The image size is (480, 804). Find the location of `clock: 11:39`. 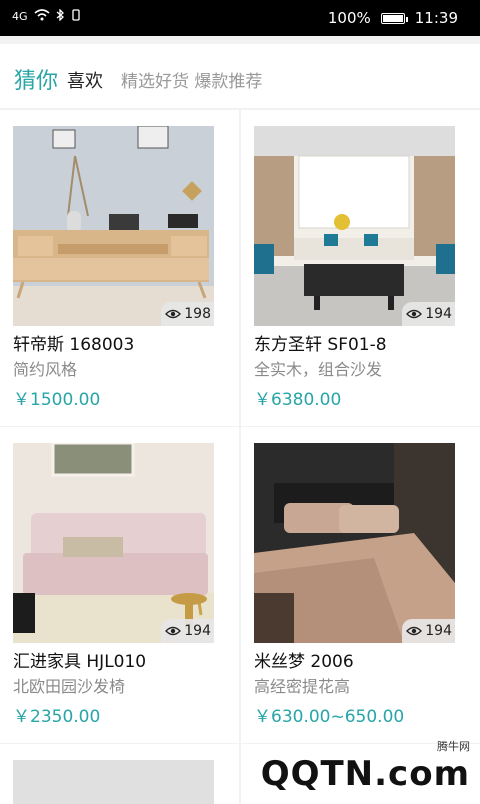

clock: 11:39 is located at coordinates (436, 18).